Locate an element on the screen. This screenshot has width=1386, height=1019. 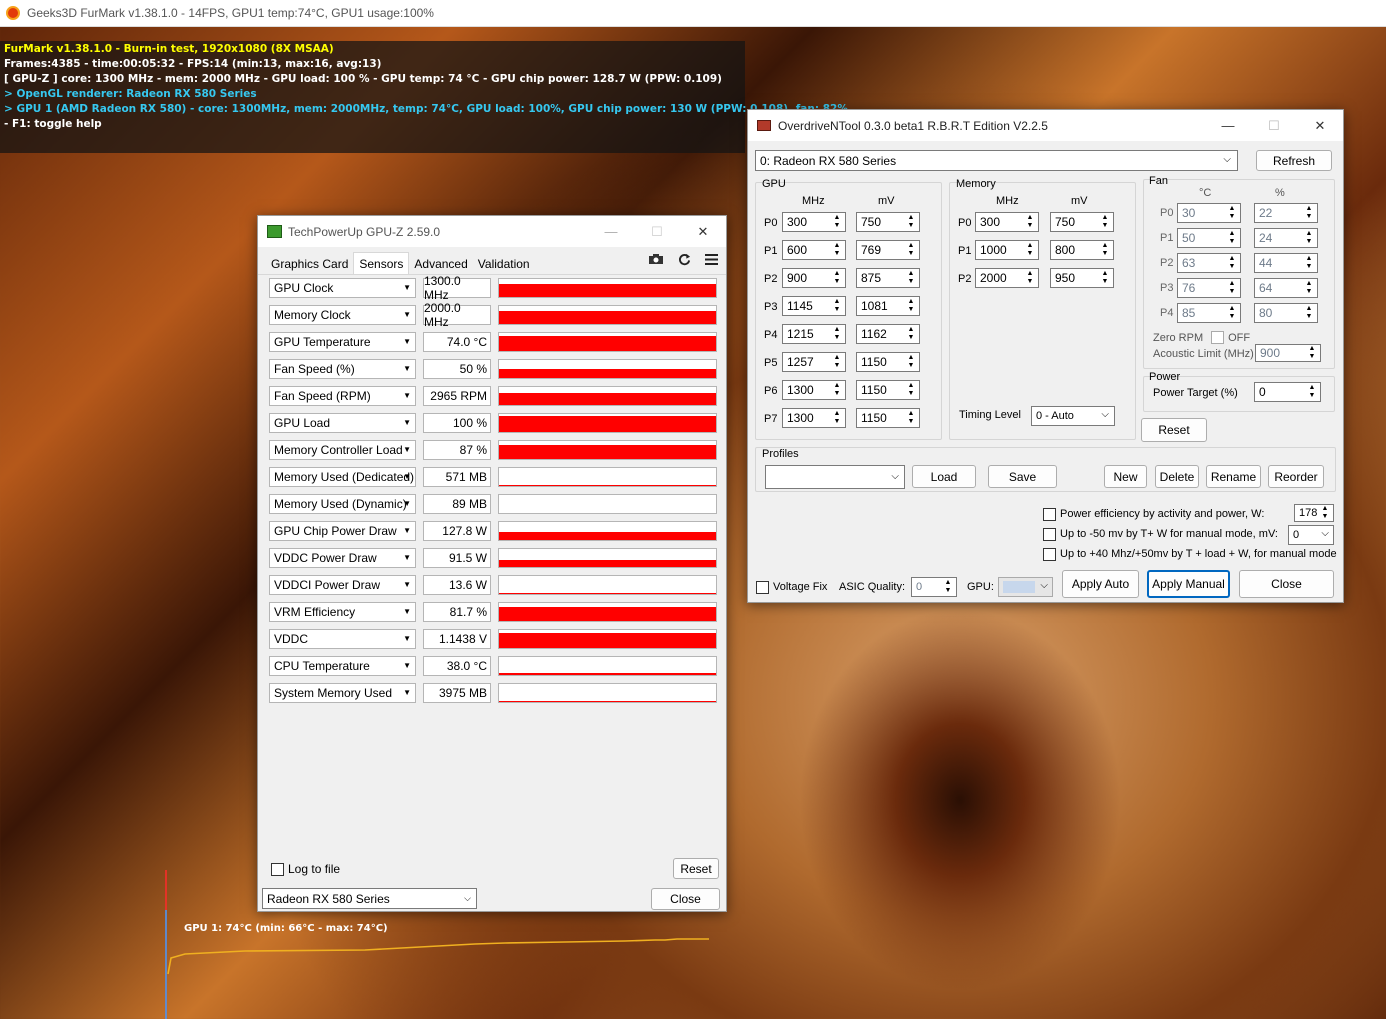
power-target-input: 0 ▲ ▼ is located at coordinates (1287, 392).